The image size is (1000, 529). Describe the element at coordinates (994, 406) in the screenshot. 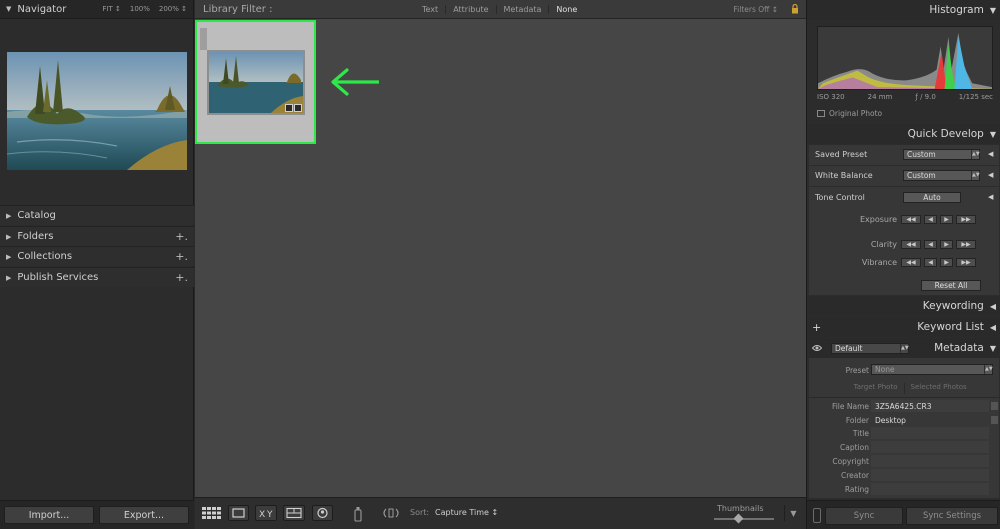

I see `file-name-action-icon` at that location.